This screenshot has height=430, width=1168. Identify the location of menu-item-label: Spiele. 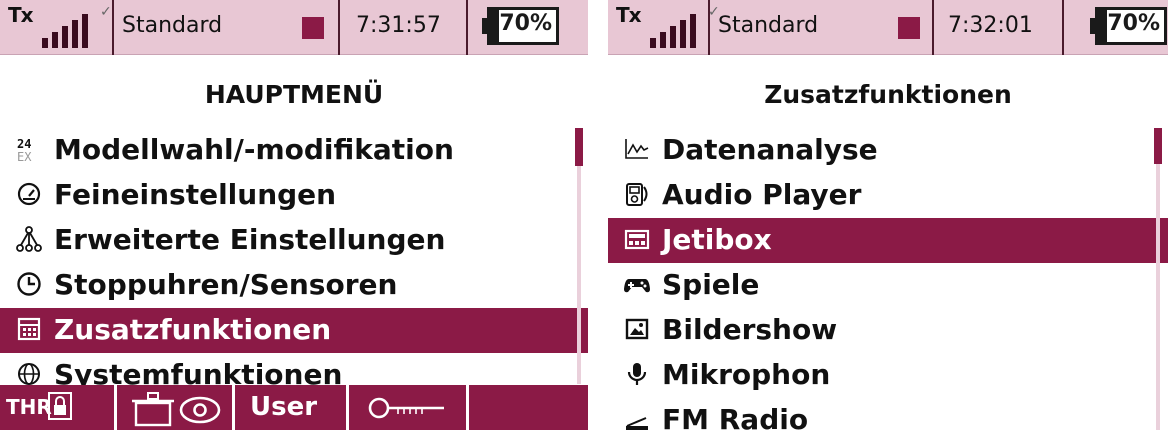
(711, 284).